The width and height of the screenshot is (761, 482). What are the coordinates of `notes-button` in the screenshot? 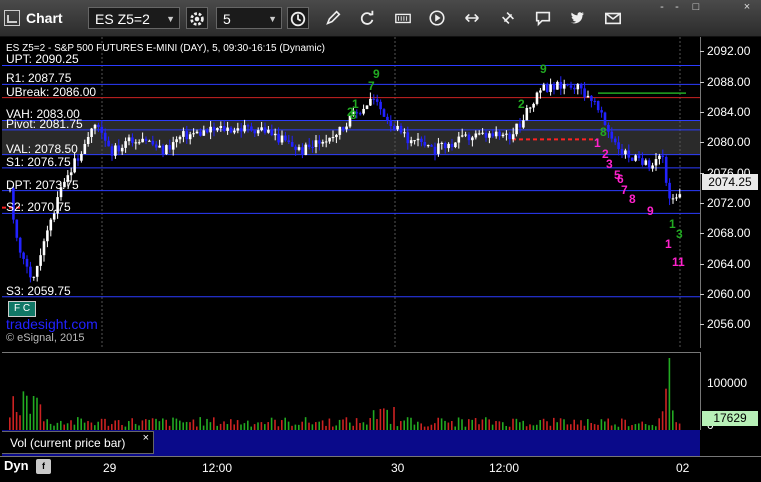 It's located at (543, 18).